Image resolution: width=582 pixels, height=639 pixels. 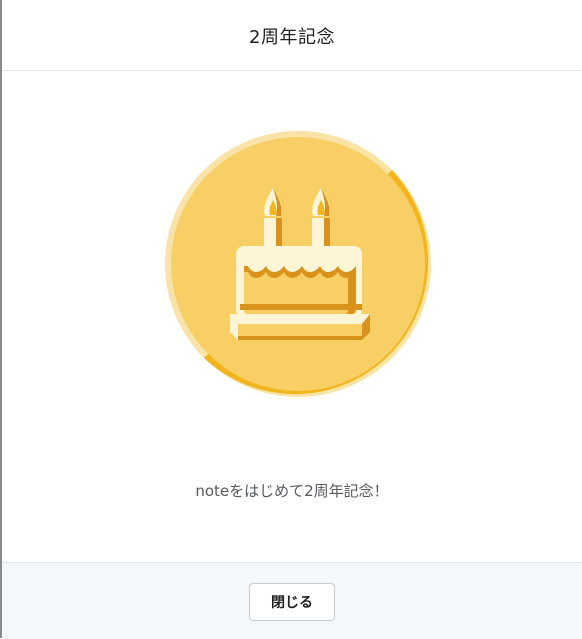 I want to click on dialog-footer: 閉じる, so click(x=292, y=600).